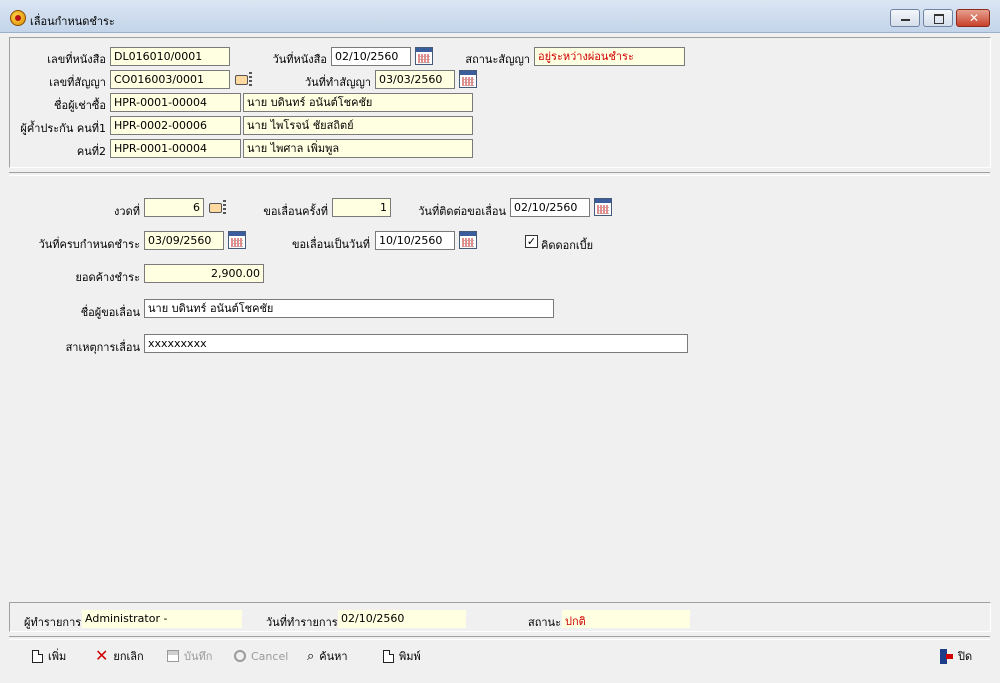 The height and width of the screenshot is (683, 1000). I want to click on charge-interest-checkbox: ✓, so click(531, 241).